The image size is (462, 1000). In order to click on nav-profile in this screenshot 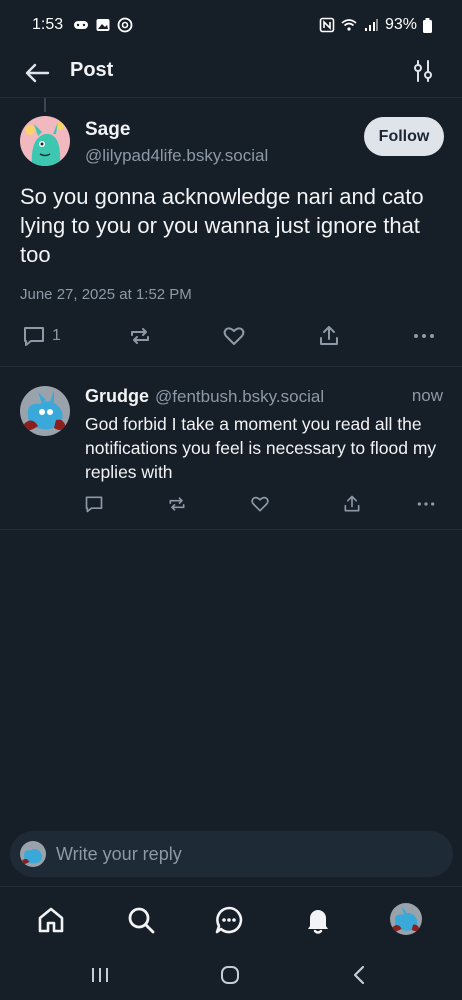, I will do `click(406, 919)`.